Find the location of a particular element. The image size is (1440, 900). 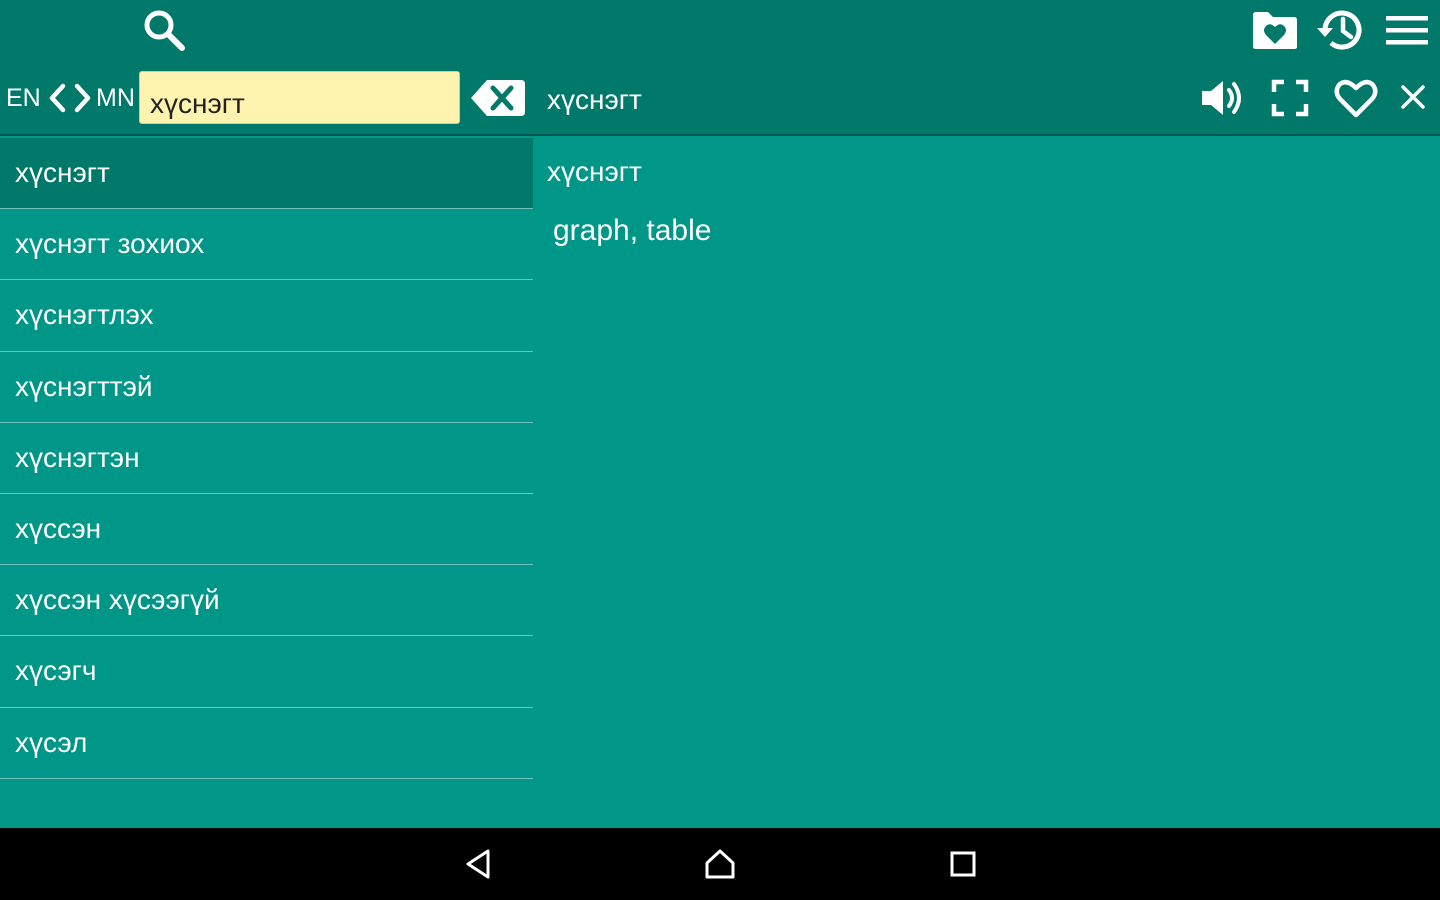

list-item: хүснэгт is located at coordinates (266, 174).